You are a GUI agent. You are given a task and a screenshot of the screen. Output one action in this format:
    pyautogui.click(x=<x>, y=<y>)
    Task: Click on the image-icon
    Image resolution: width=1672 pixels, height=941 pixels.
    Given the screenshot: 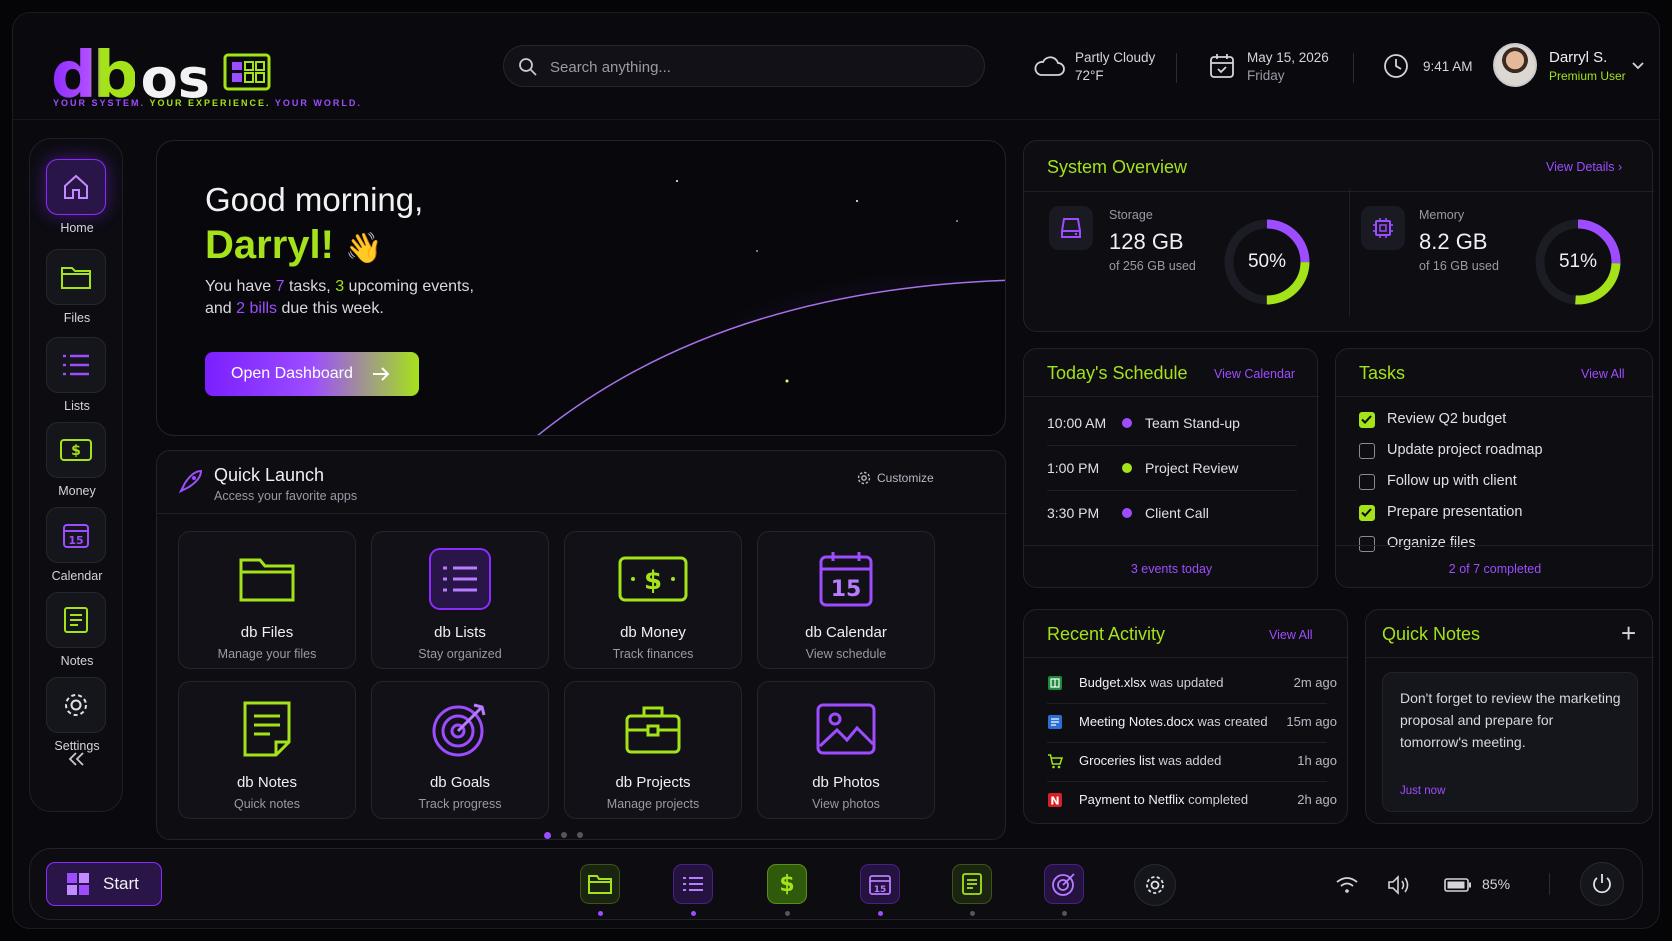 What is the action you would take?
    pyautogui.click(x=846, y=729)
    